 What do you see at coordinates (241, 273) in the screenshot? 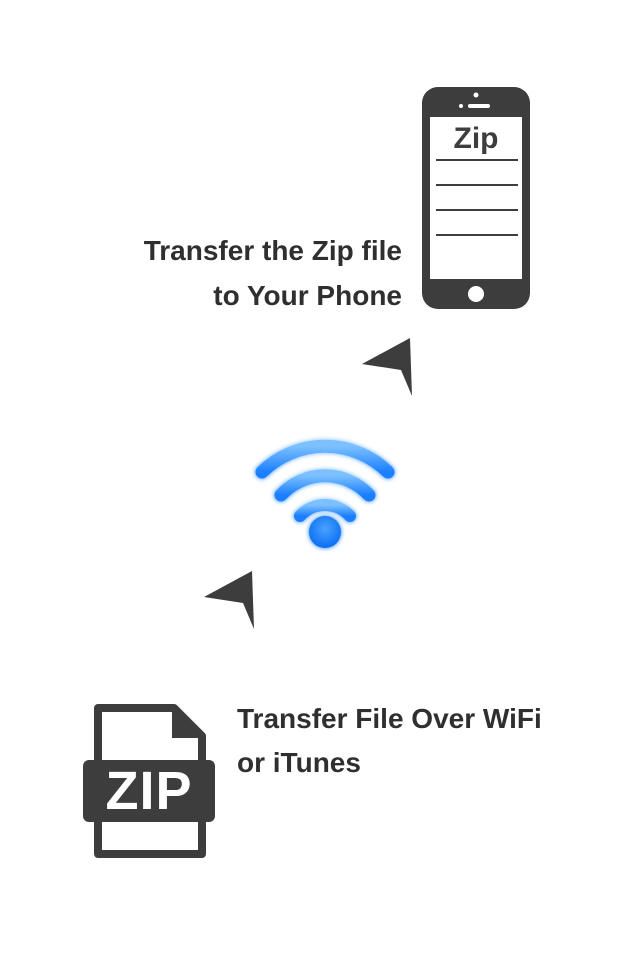
I see `step-top-caption: Transfer the Zip file to Your Phone` at bounding box center [241, 273].